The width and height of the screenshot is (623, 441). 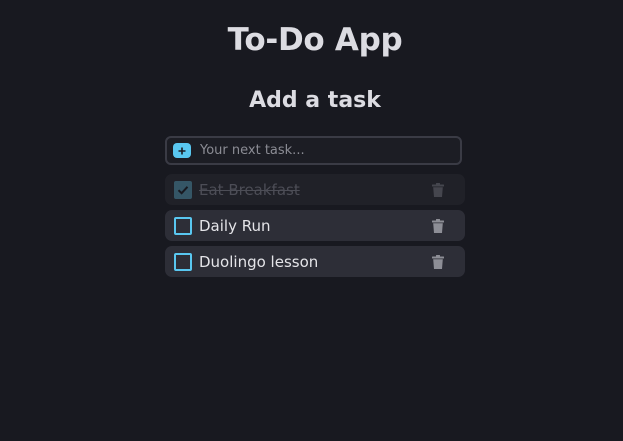 What do you see at coordinates (315, 100) in the screenshot?
I see `add-task-heading: Add a task` at bounding box center [315, 100].